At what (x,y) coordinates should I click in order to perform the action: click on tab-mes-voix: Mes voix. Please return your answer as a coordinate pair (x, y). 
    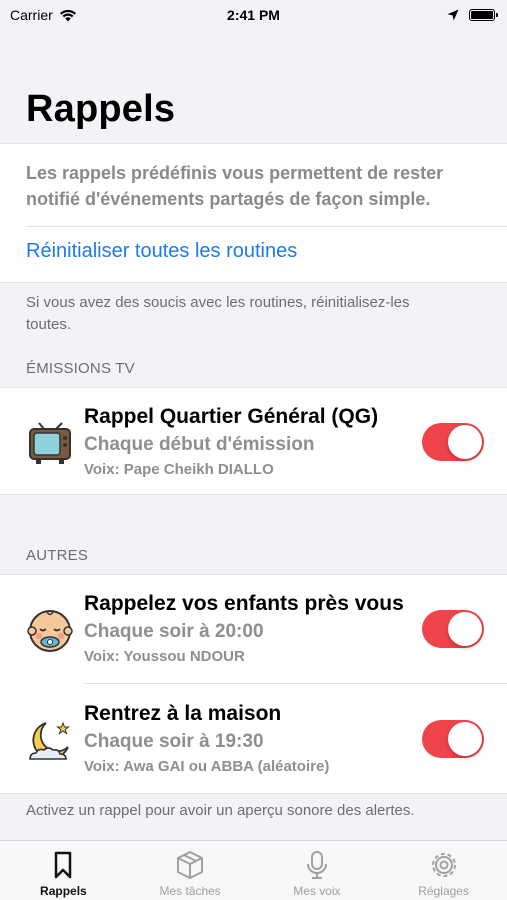
    Looking at the image, I should click on (317, 870).